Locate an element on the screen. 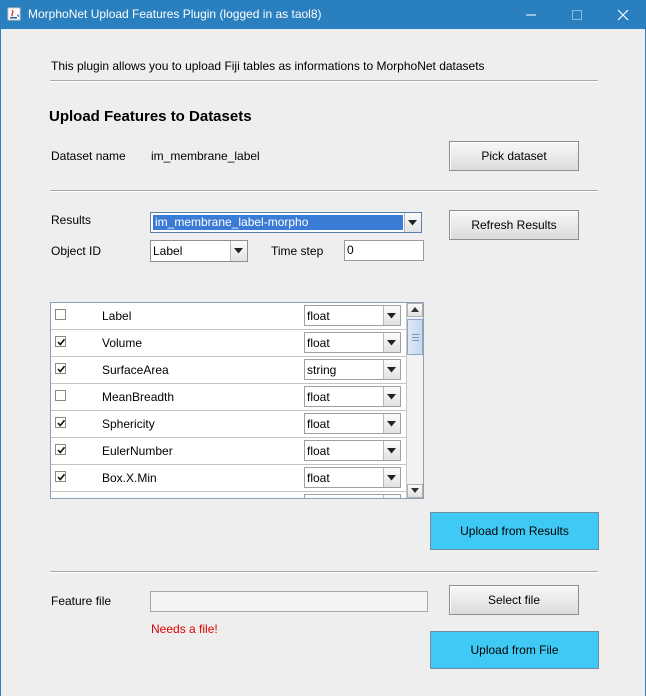  select-file-button: Select file is located at coordinates (514, 600).